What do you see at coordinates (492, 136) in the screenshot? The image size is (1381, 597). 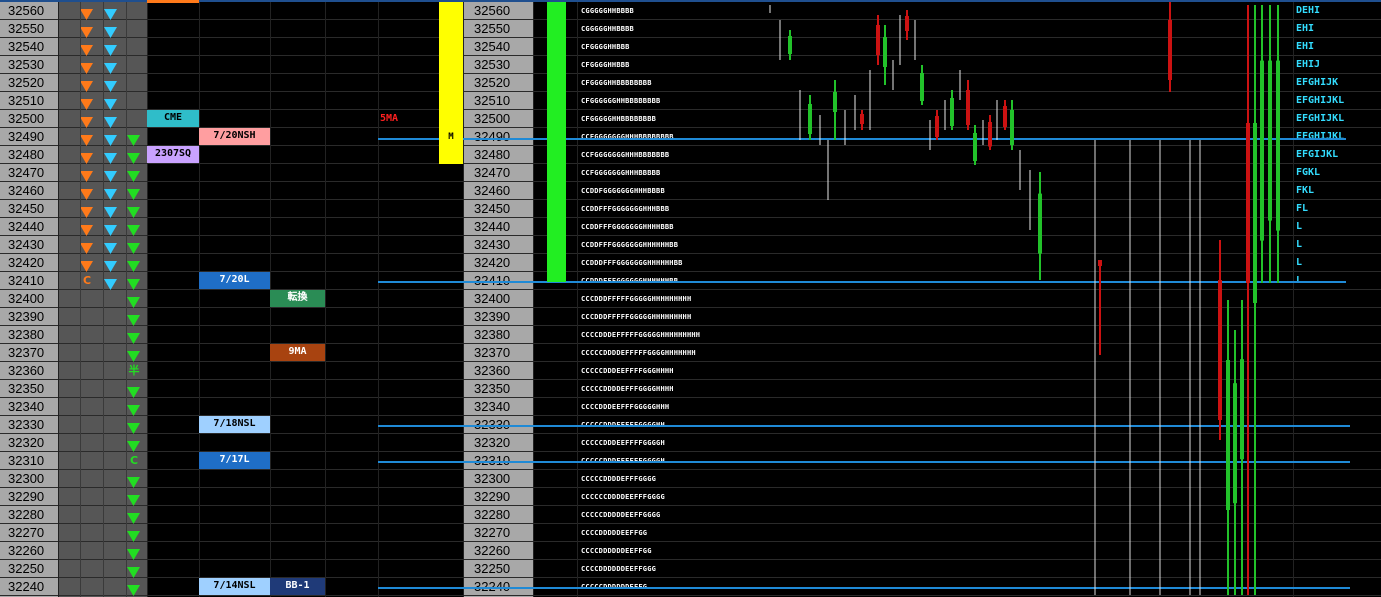 I see `price-right: 32490` at bounding box center [492, 136].